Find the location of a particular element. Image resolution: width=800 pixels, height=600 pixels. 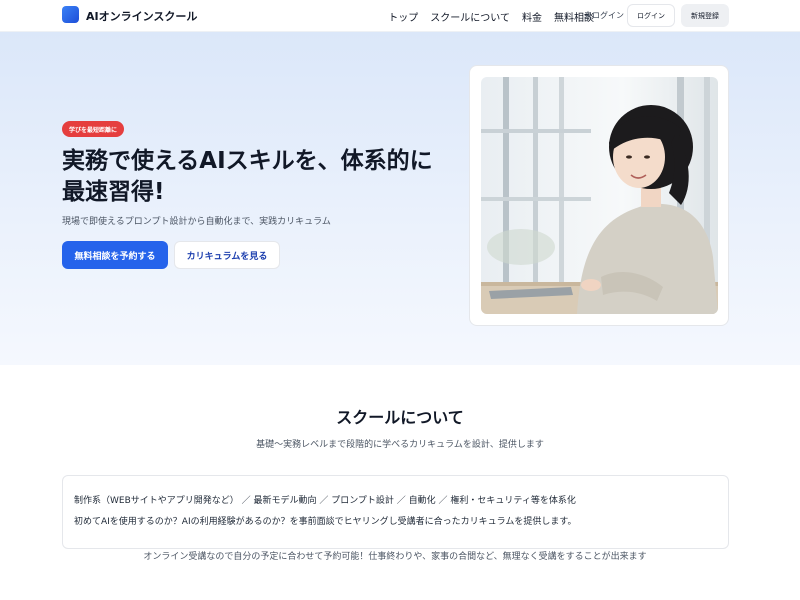

about-section-subtitle: 基礎〜実務レベルまで段階的に学べるカリキュラムを設計、提供します is located at coordinates (400, 445).